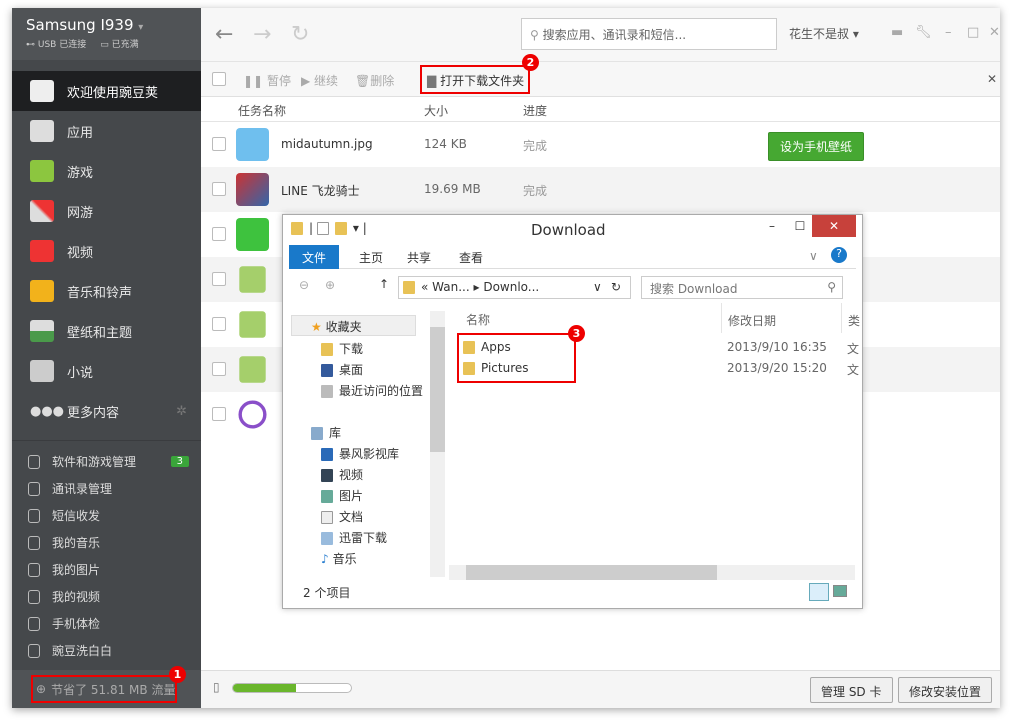  What do you see at coordinates (106, 371) in the screenshot?
I see `nav-novels: 小说` at bounding box center [106, 371].